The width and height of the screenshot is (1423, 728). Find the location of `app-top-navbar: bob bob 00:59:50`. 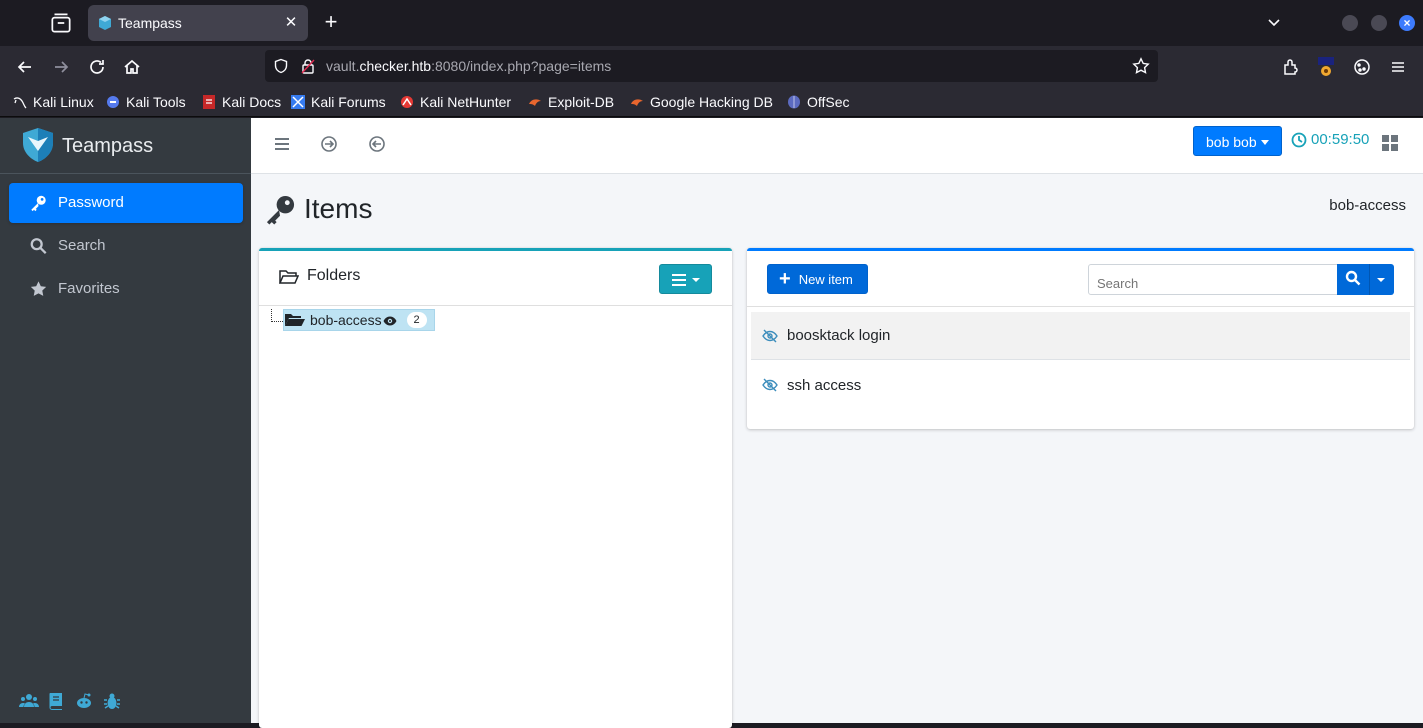

app-top-navbar: bob bob 00:59:50 is located at coordinates (837, 146).